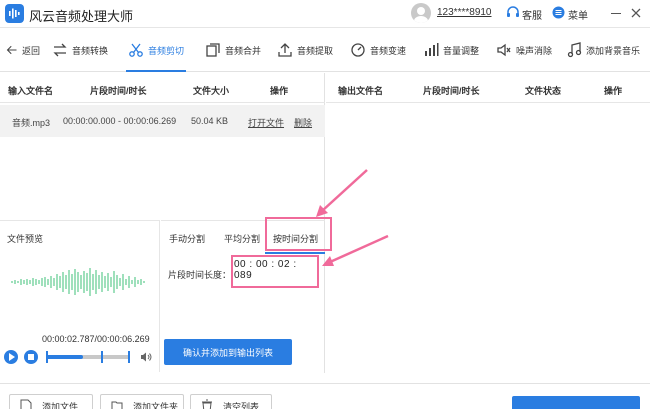 This screenshot has height=409, width=650. Describe the element at coordinates (211, 91) in the screenshot. I see `col-file-size: 文件大小` at that location.